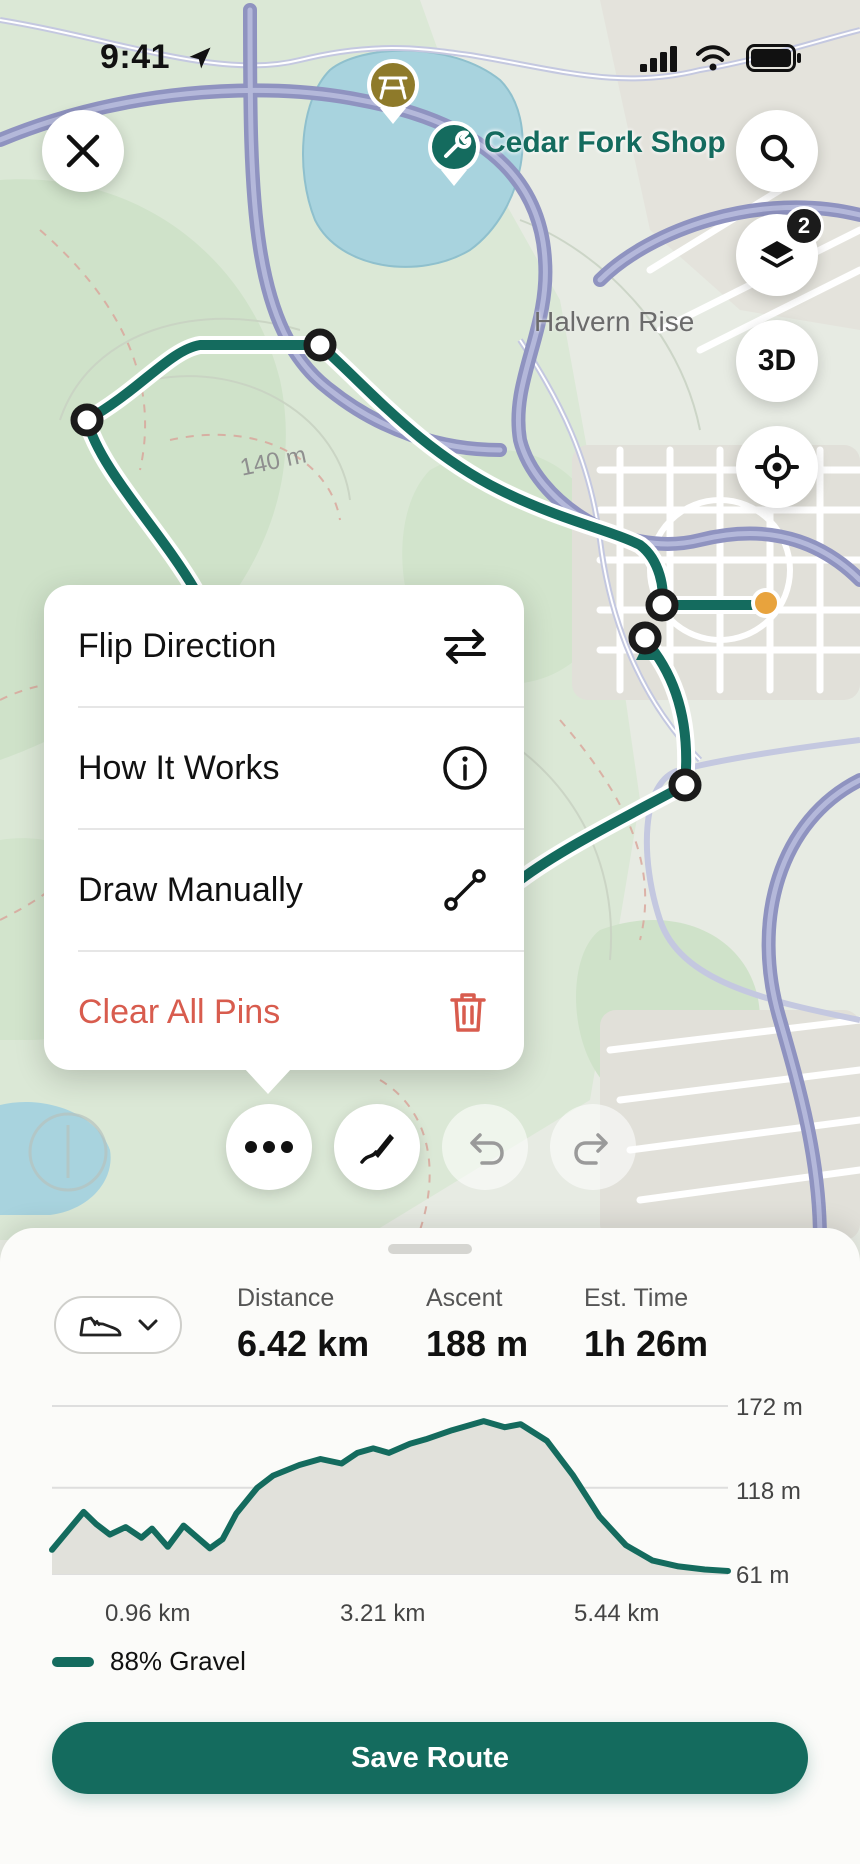  I want to click on crosshair-icon, so click(777, 467).